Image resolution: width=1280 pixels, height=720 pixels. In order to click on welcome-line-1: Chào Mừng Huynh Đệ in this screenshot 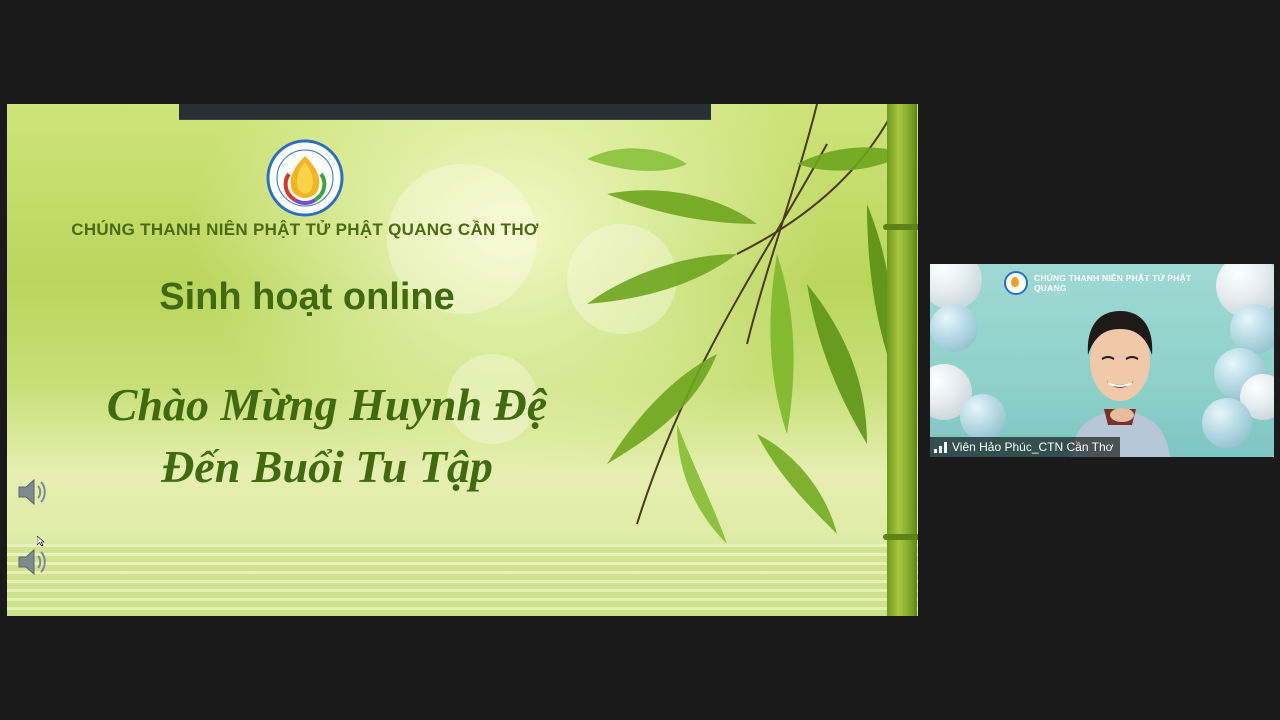, I will do `click(327, 404)`.